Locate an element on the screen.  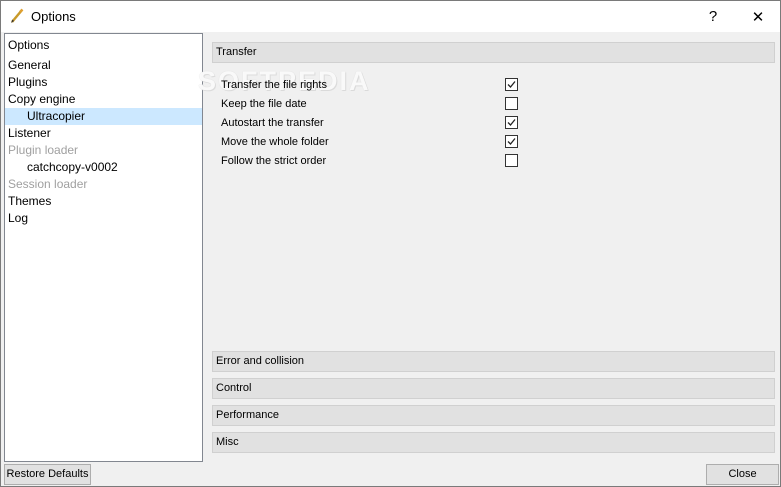
section-performance-header: Performance is located at coordinates (493, 415).